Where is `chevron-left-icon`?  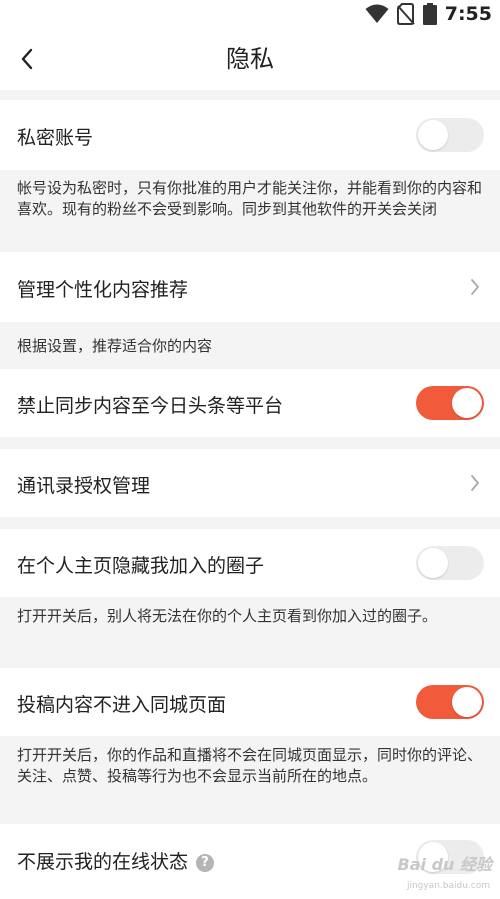
chevron-left-icon is located at coordinates (27, 59).